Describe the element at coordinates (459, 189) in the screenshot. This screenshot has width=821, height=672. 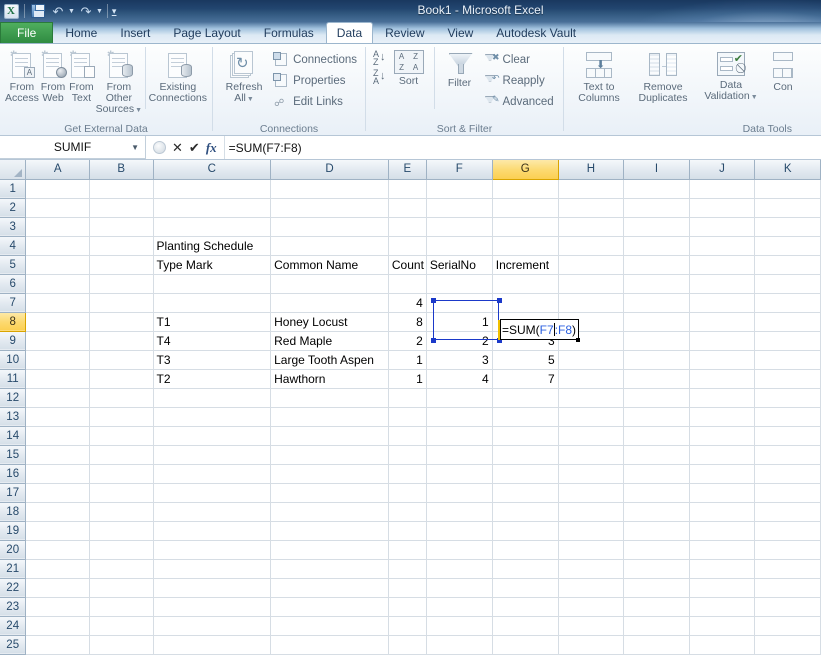
I see `cell-F1` at that location.